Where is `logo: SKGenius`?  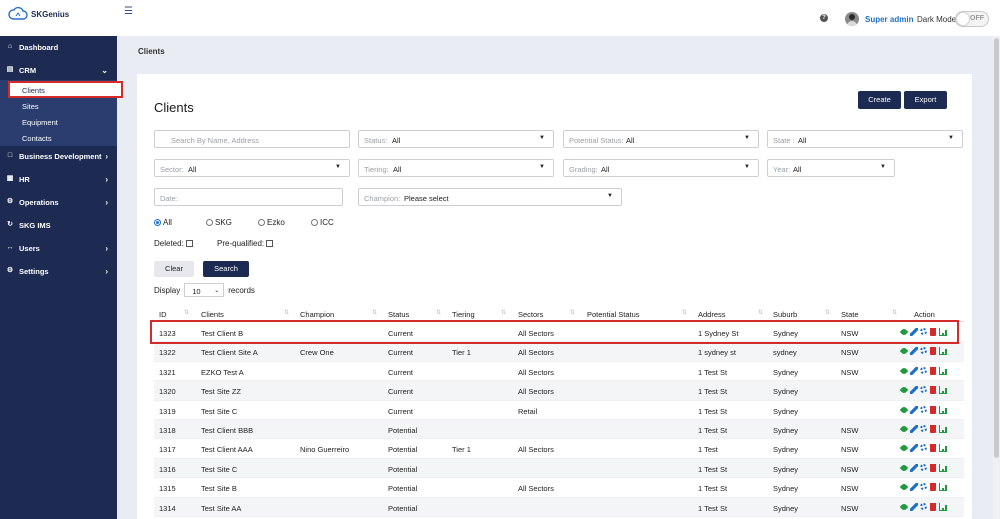 logo: SKGenius is located at coordinates (38, 14).